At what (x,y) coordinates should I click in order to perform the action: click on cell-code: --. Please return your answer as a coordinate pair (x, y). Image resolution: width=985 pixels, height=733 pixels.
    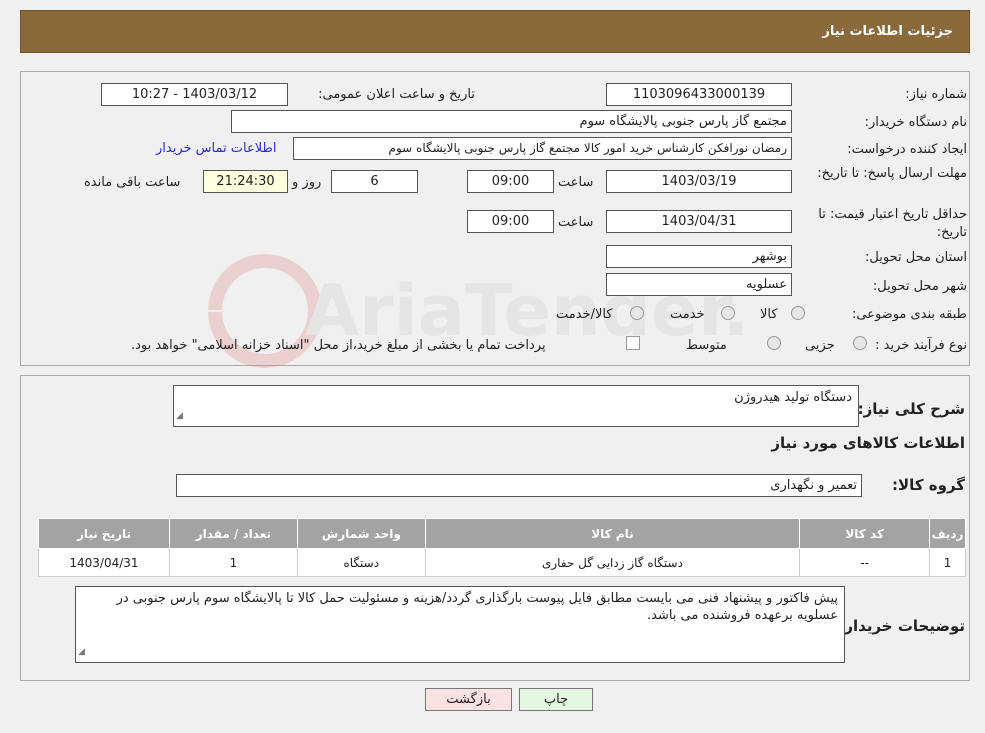
    Looking at the image, I should click on (865, 562).